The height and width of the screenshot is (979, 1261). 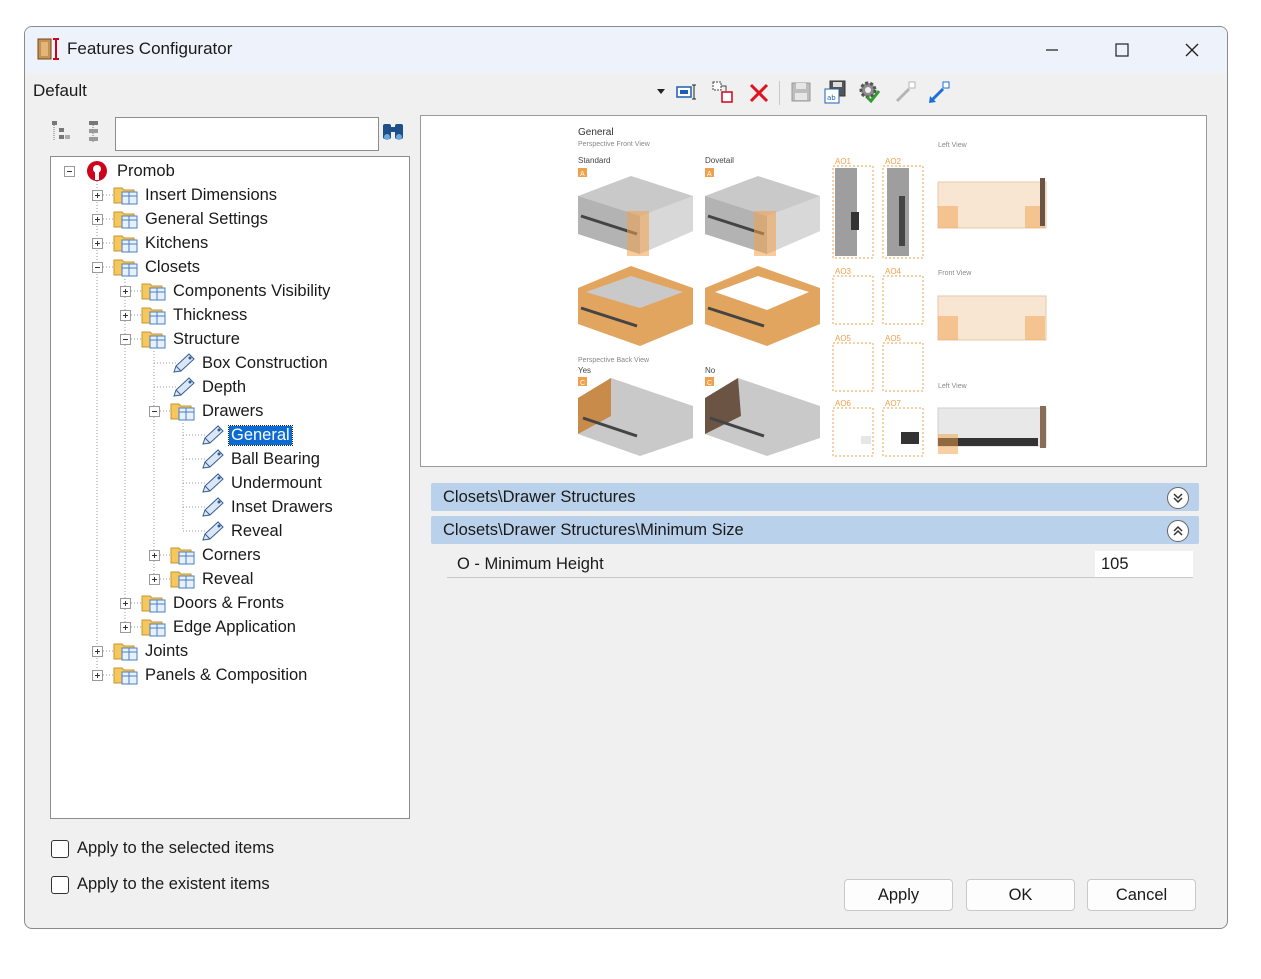 I want to click on checkbox-label: Apply to the existent items, so click(x=173, y=884).